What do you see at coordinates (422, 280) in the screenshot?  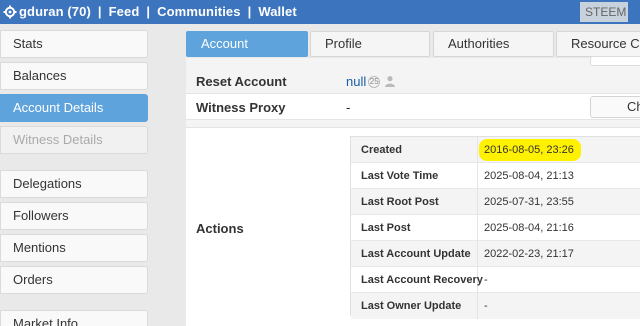 I see `last-account-recovery-label: Last Account Recovery` at bounding box center [422, 280].